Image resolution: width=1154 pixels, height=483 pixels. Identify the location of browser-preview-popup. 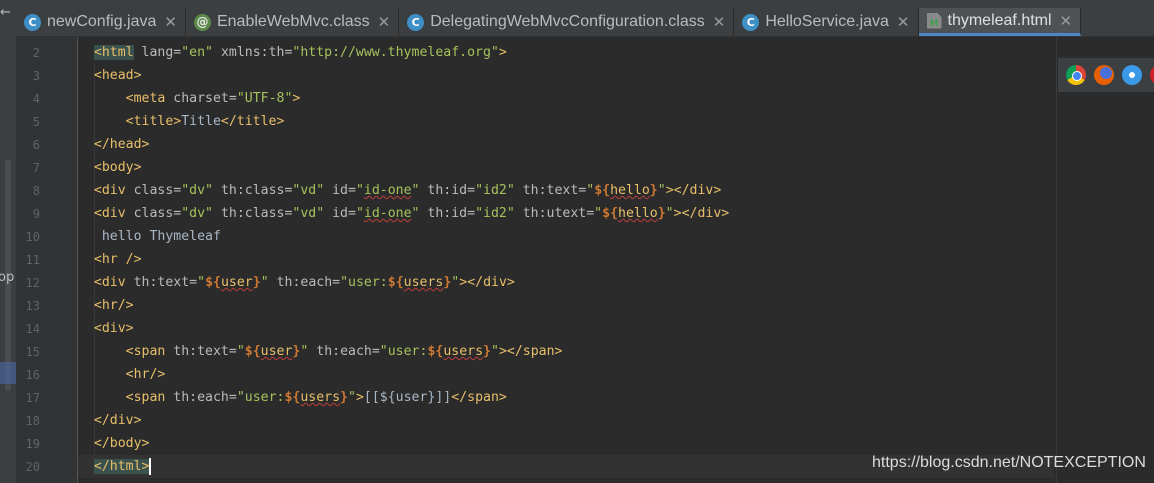
(1106, 75).